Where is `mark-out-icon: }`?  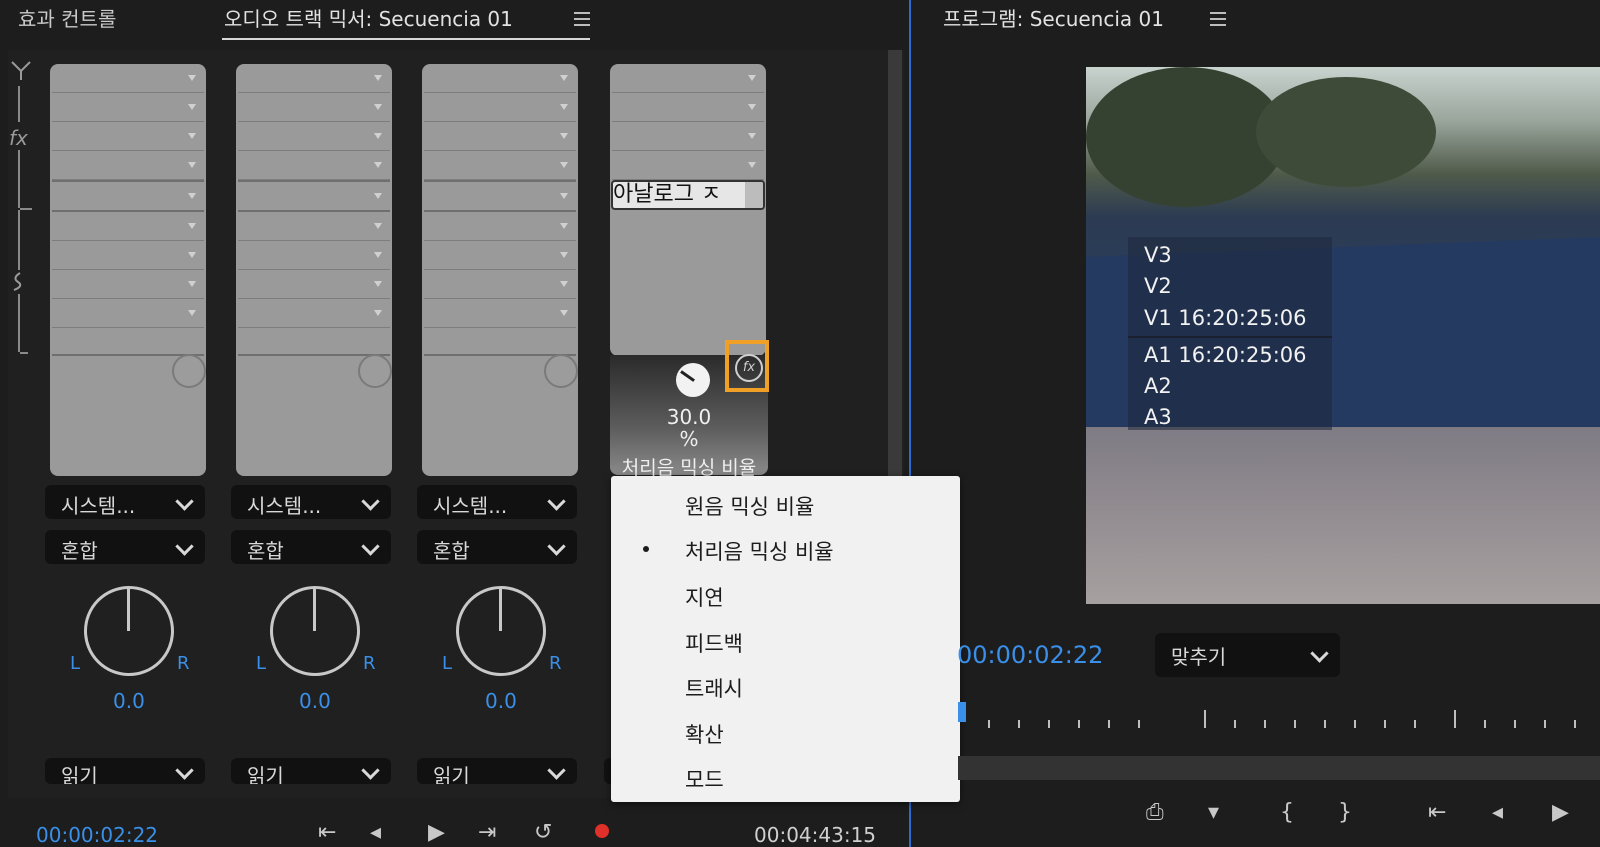 mark-out-icon: } is located at coordinates (1345, 812).